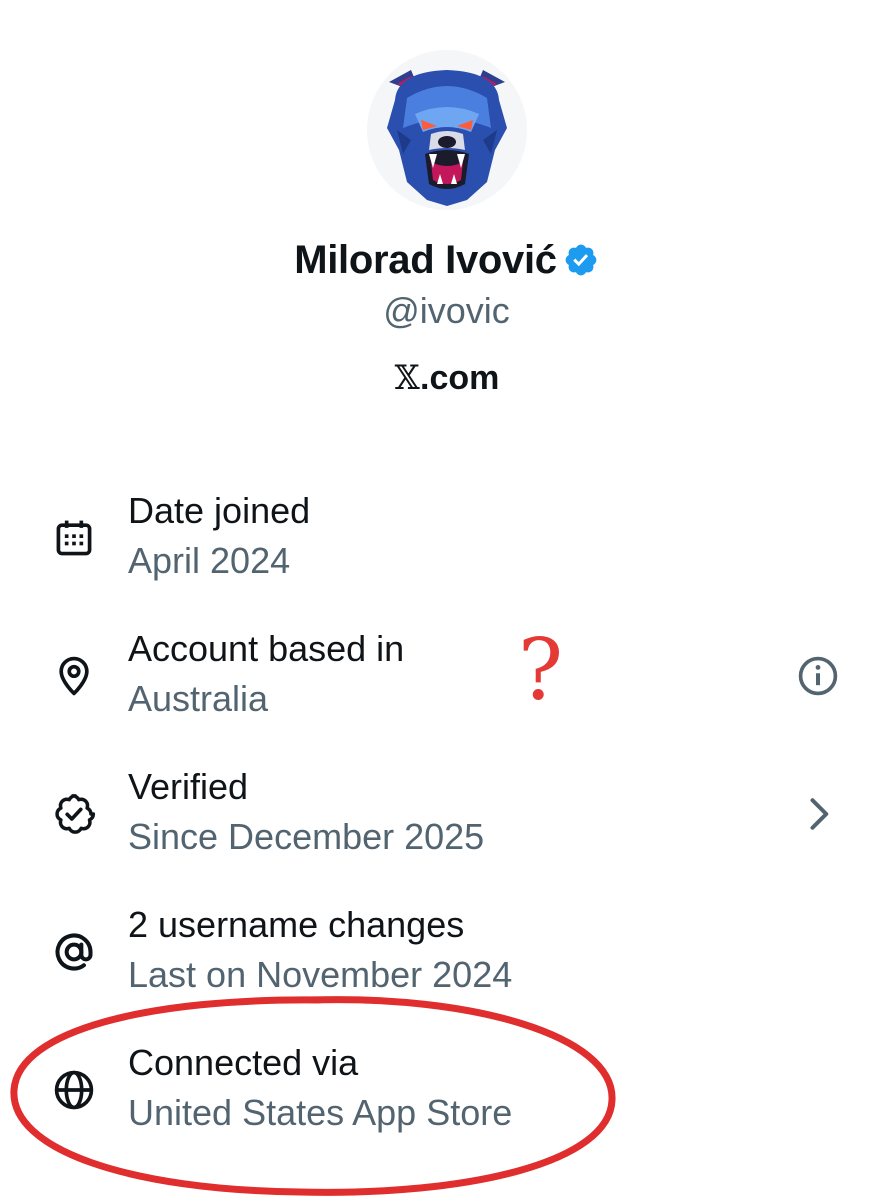  Describe the element at coordinates (425, 259) in the screenshot. I see `display-name: Milorad Ivović` at that location.